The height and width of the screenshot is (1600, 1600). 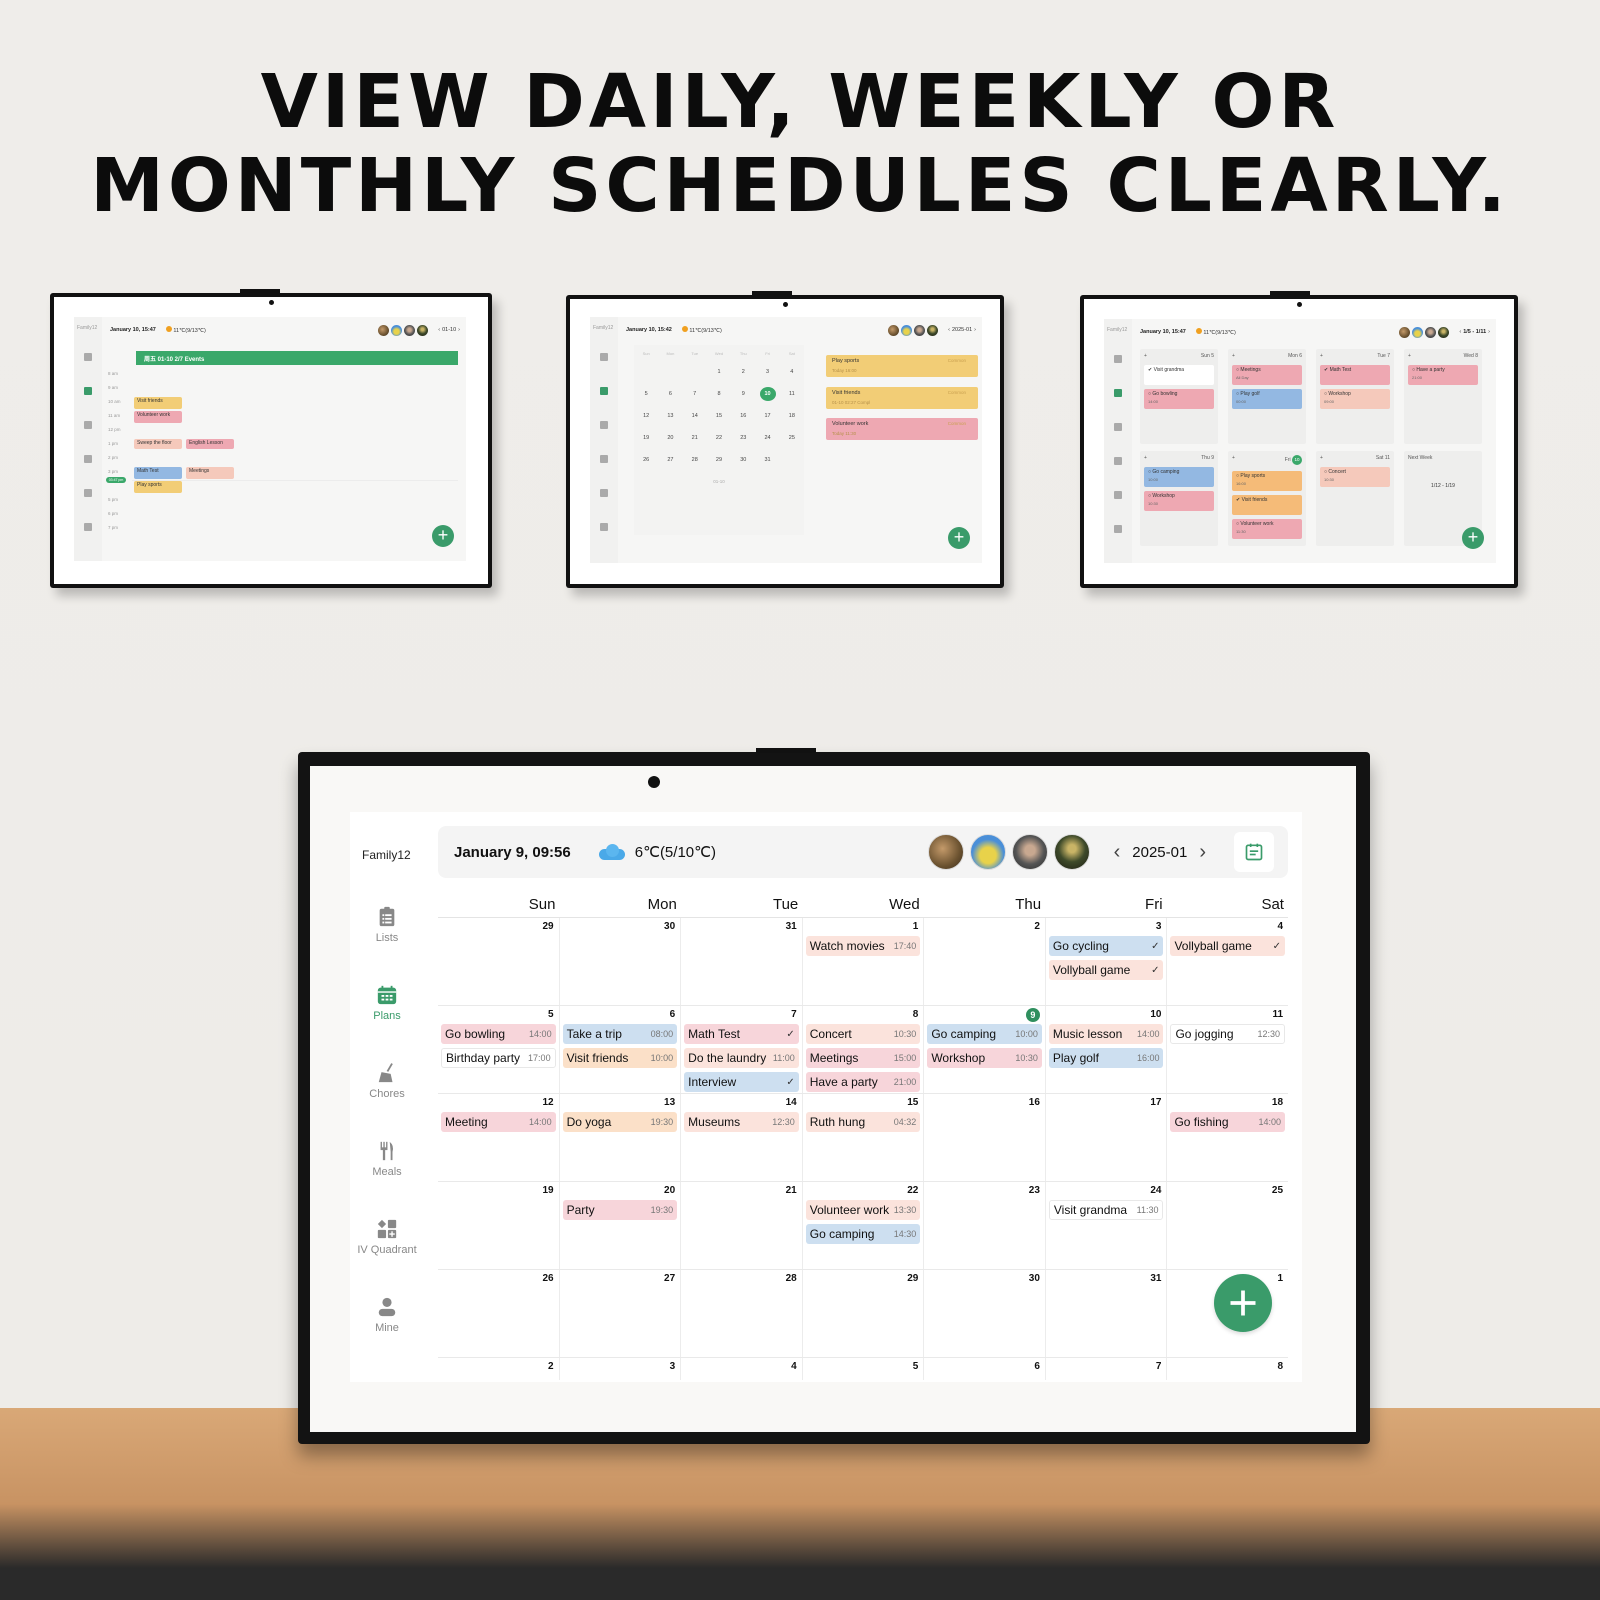 What do you see at coordinates (741, 1122) in the screenshot?
I see `event-chip: Museums 12:30` at bounding box center [741, 1122].